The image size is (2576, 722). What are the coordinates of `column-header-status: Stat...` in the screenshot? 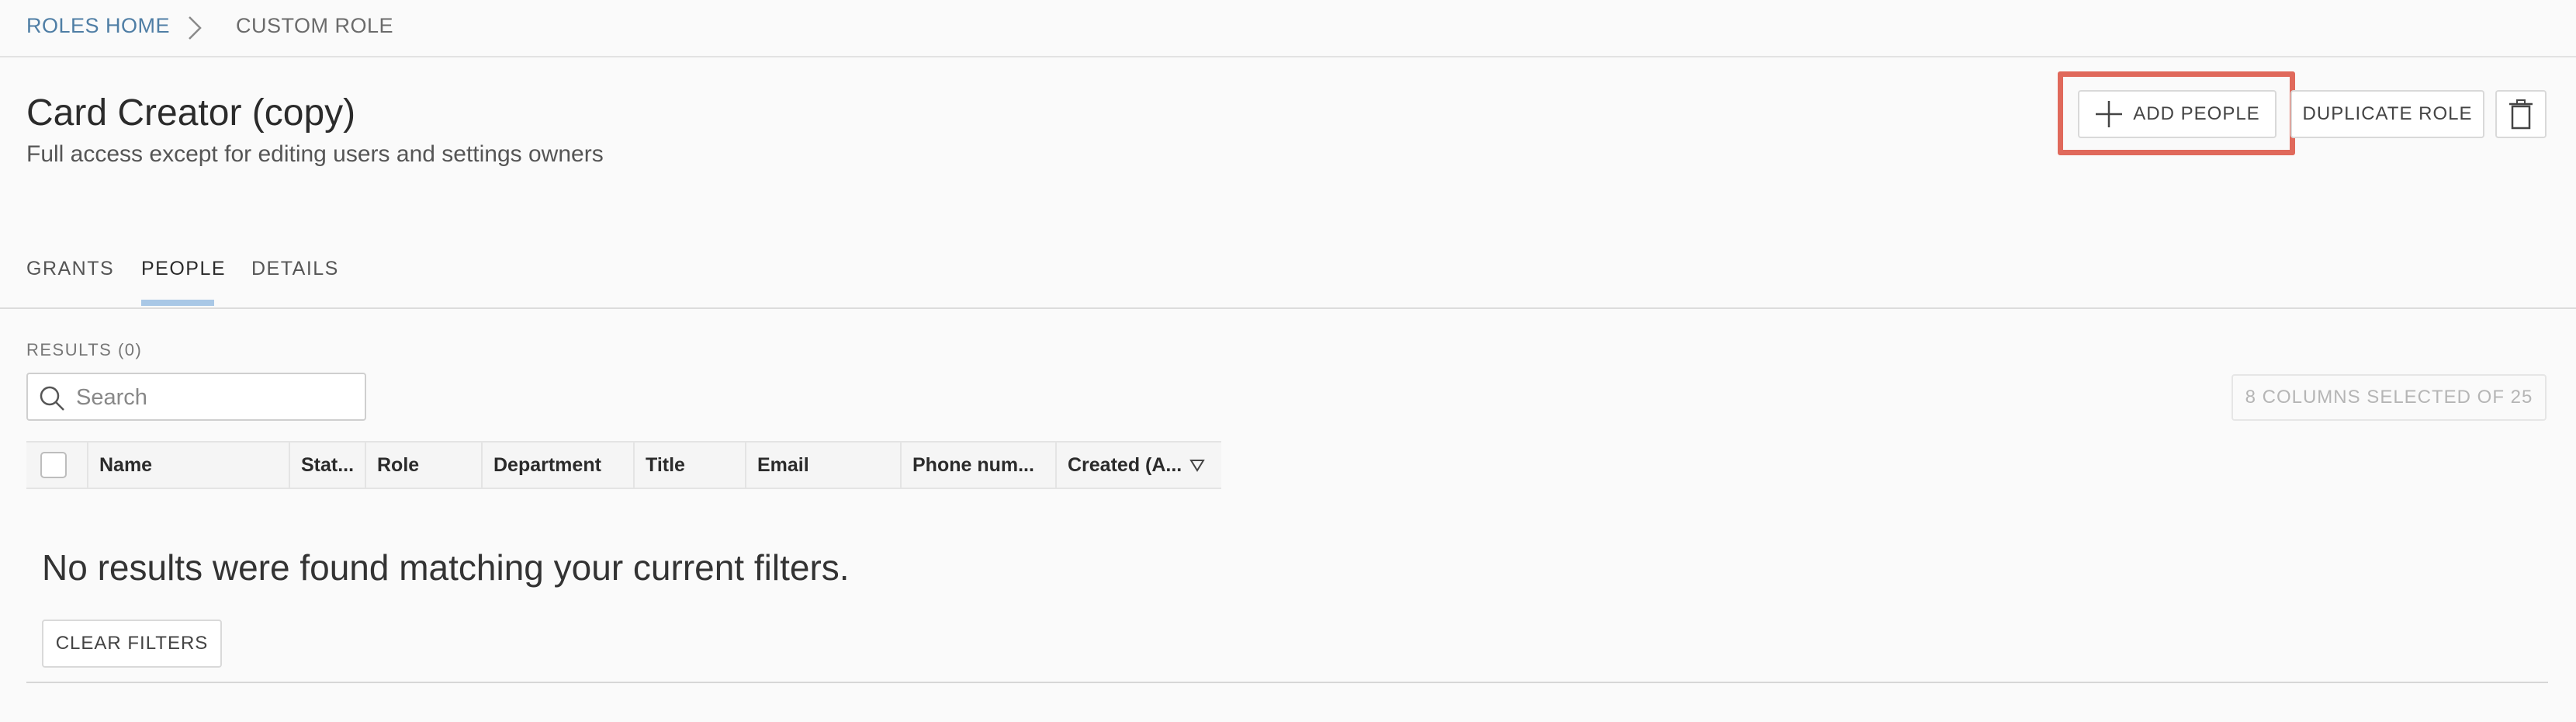 It's located at (327, 465).